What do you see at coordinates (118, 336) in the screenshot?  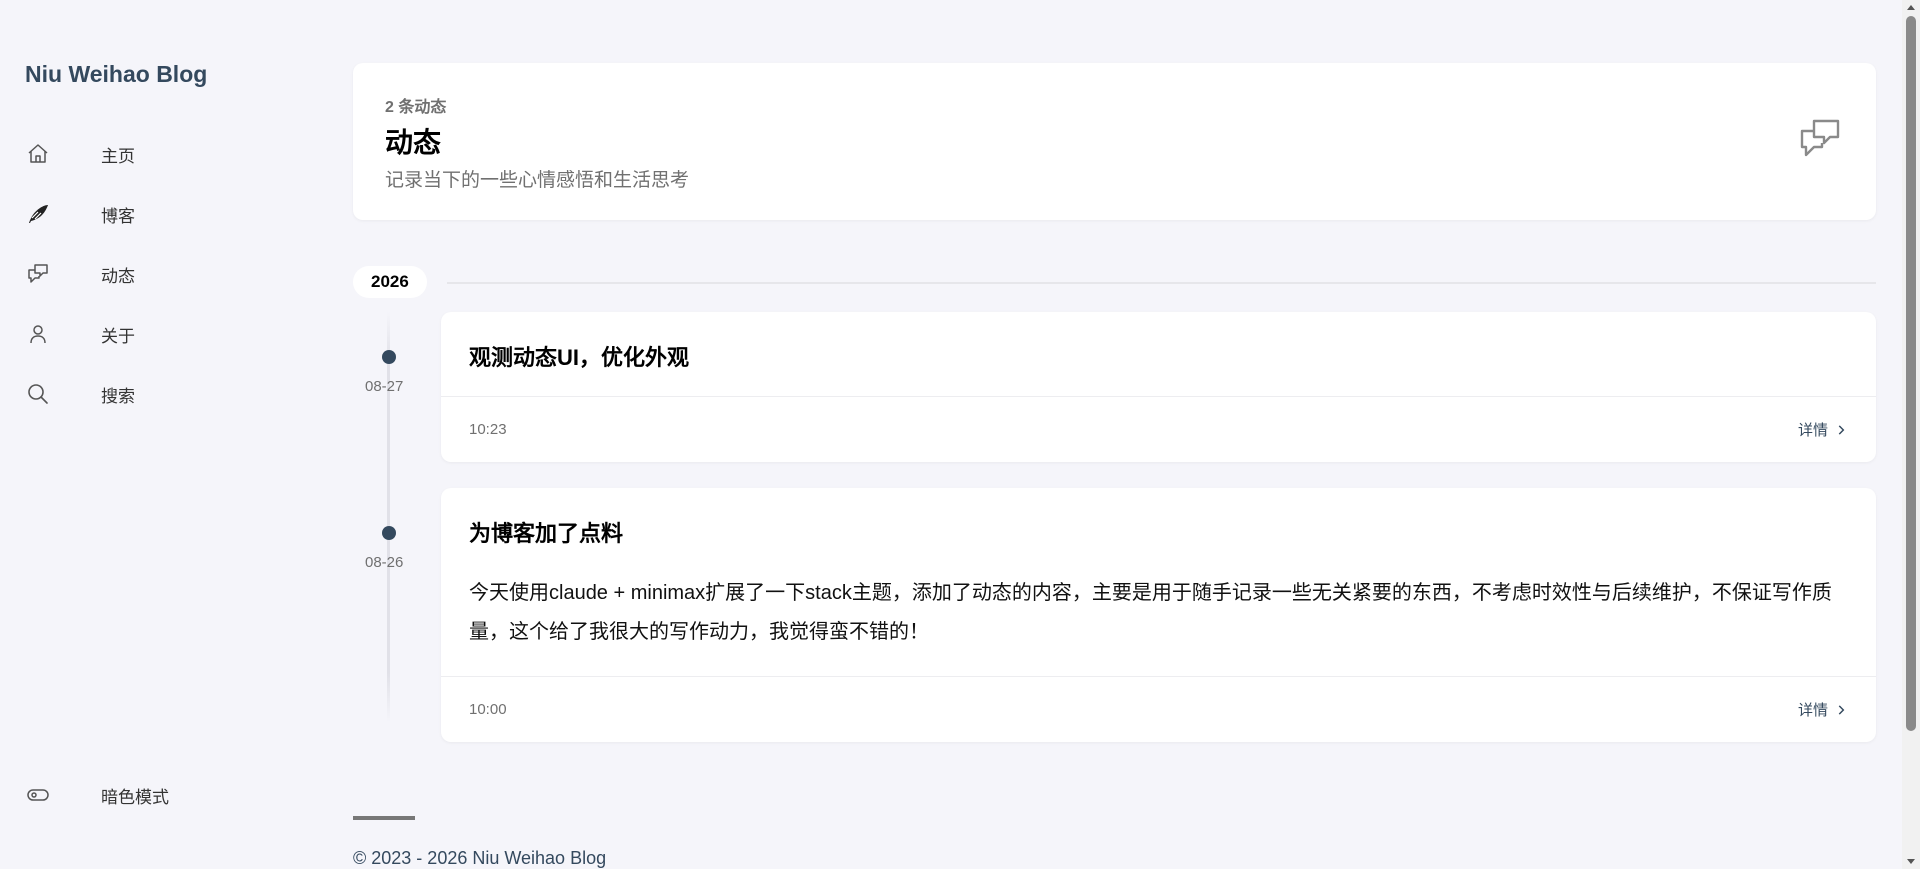 I see `sidebar-item-label: 关于` at bounding box center [118, 336].